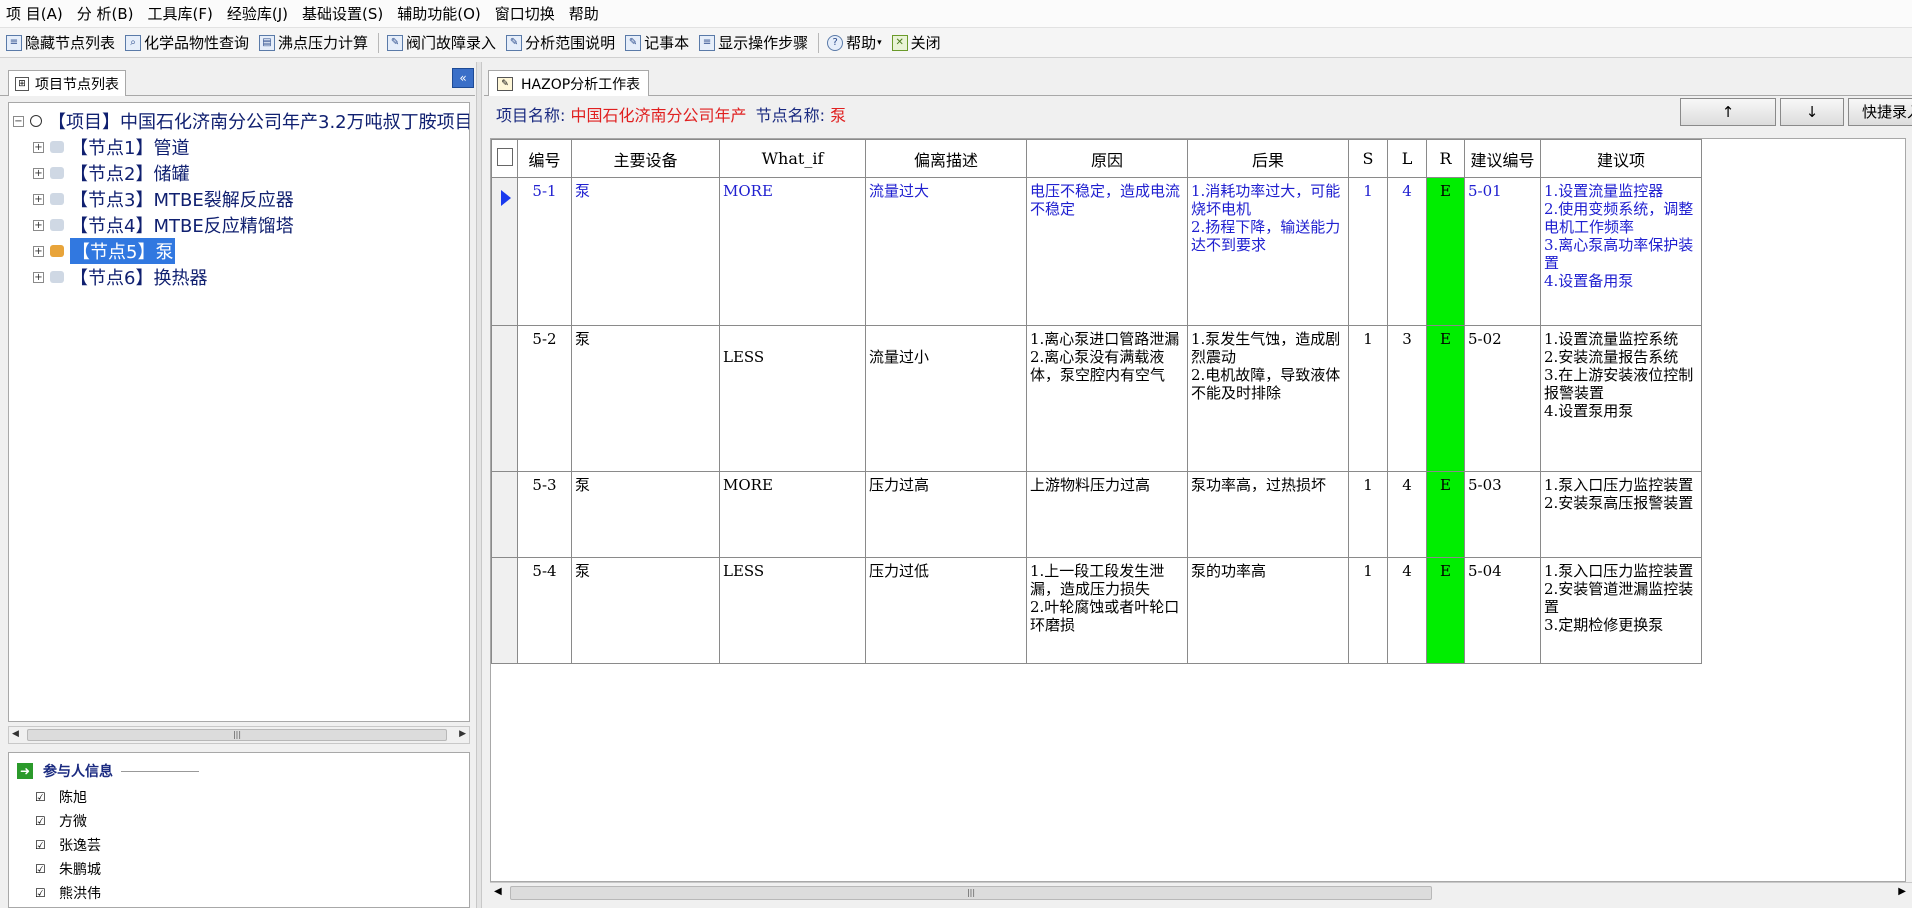  Describe the element at coordinates (61, 797) in the screenshot. I see `participant-item: ☑ 陈旭` at that location.